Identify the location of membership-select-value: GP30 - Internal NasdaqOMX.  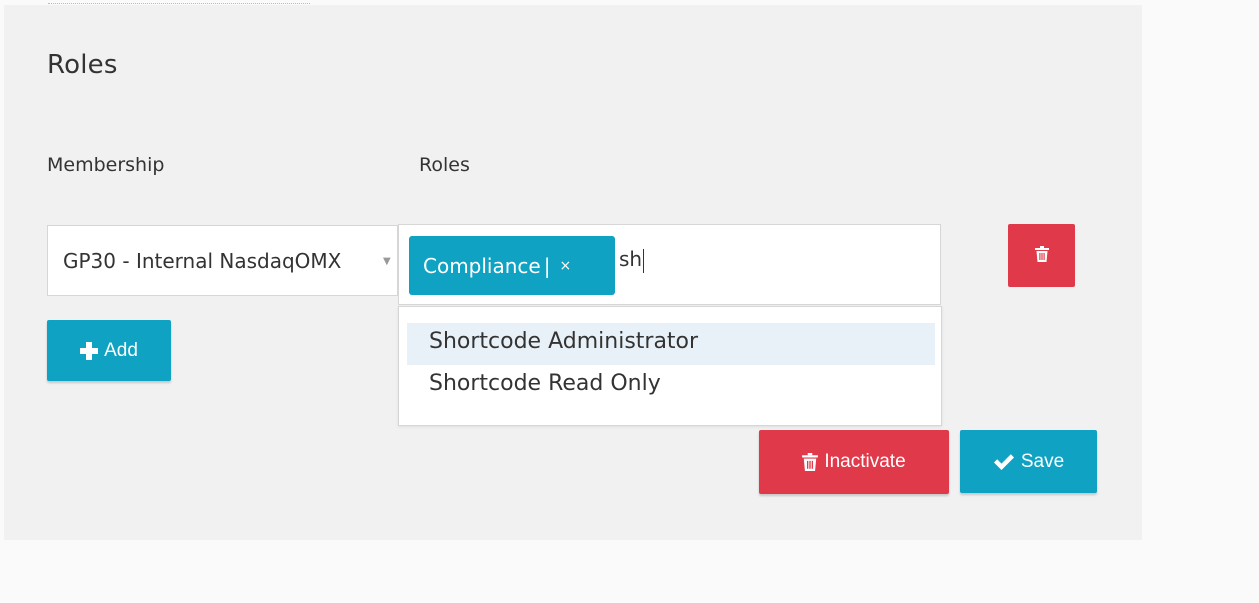
(202, 261).